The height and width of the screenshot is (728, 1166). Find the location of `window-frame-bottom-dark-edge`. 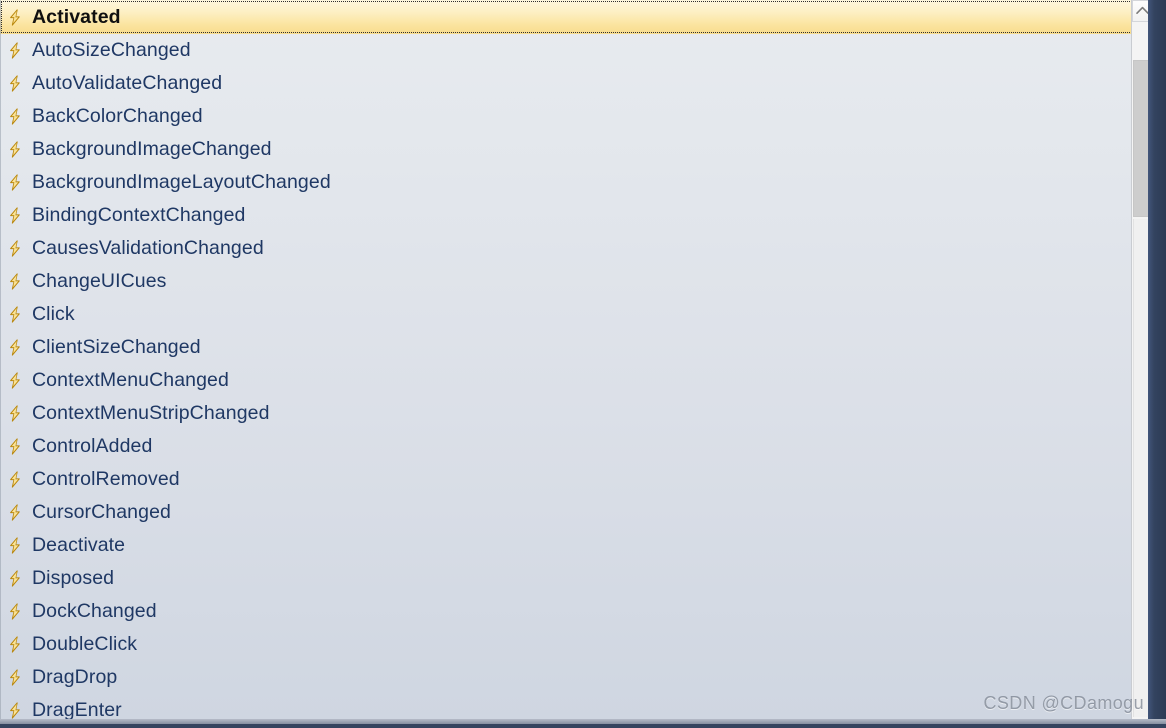

window-frame-bottom-dark-edge is located at coordinates (583, 726).